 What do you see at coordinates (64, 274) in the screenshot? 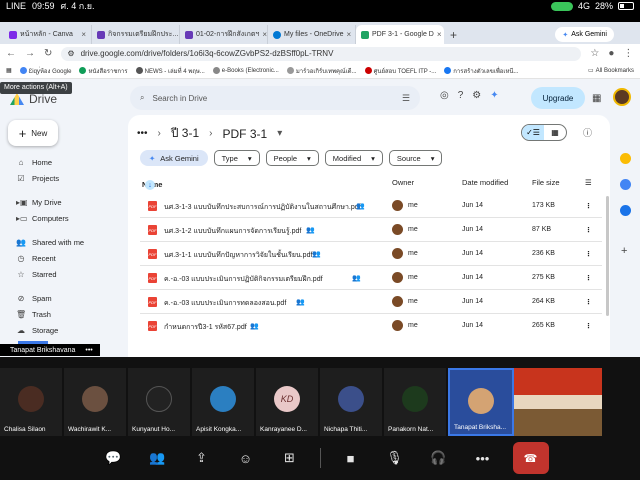
I see `sidebar-item-starred: ☆ Starred` at bounding box center [64, 274].